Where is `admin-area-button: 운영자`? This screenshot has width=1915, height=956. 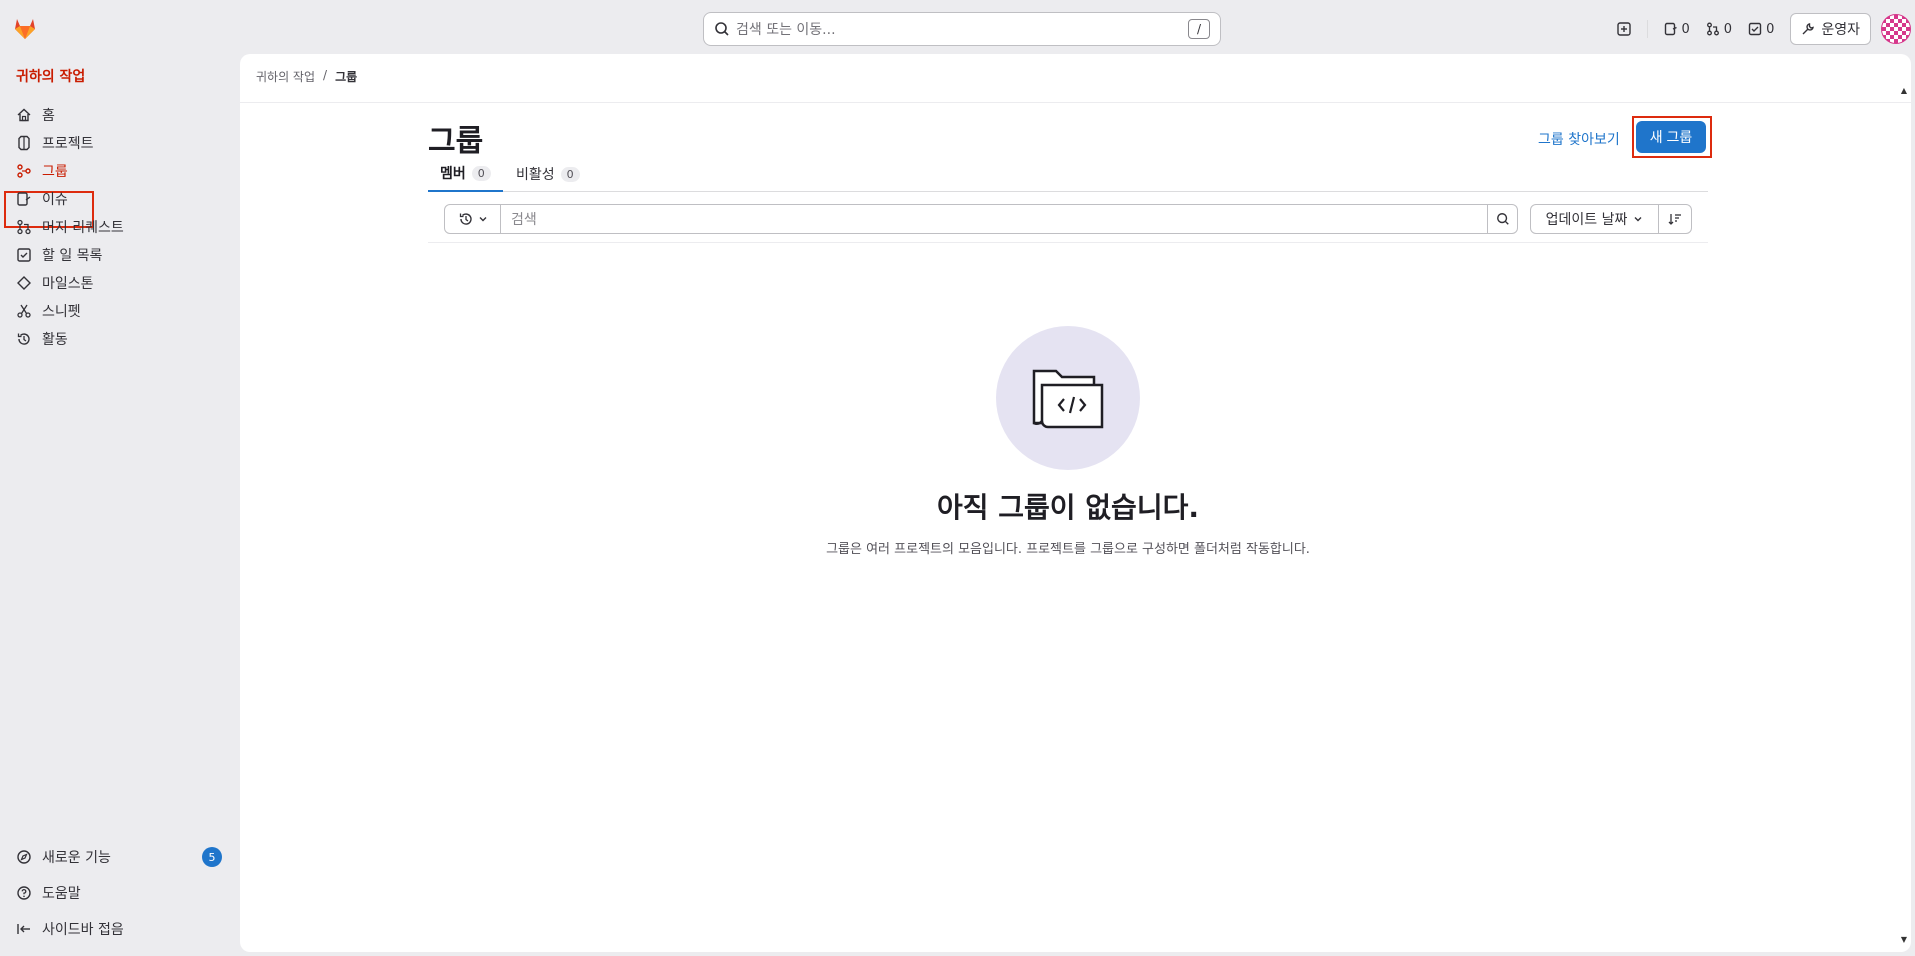
admin-area-button: 운영자 is located at coordinates (1830, 29).